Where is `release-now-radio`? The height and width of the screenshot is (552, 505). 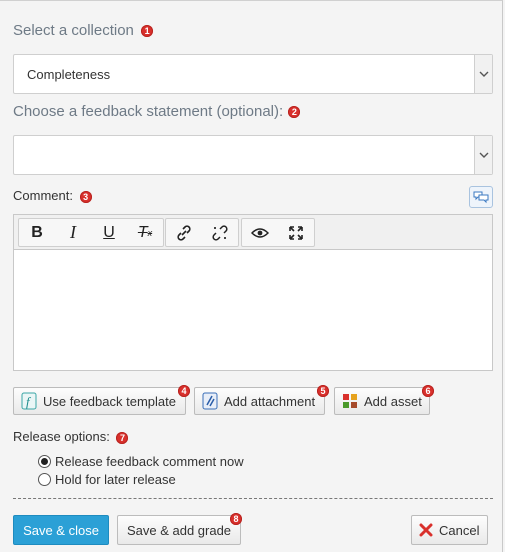 release-now-radio is located at coordinates (44, 461).